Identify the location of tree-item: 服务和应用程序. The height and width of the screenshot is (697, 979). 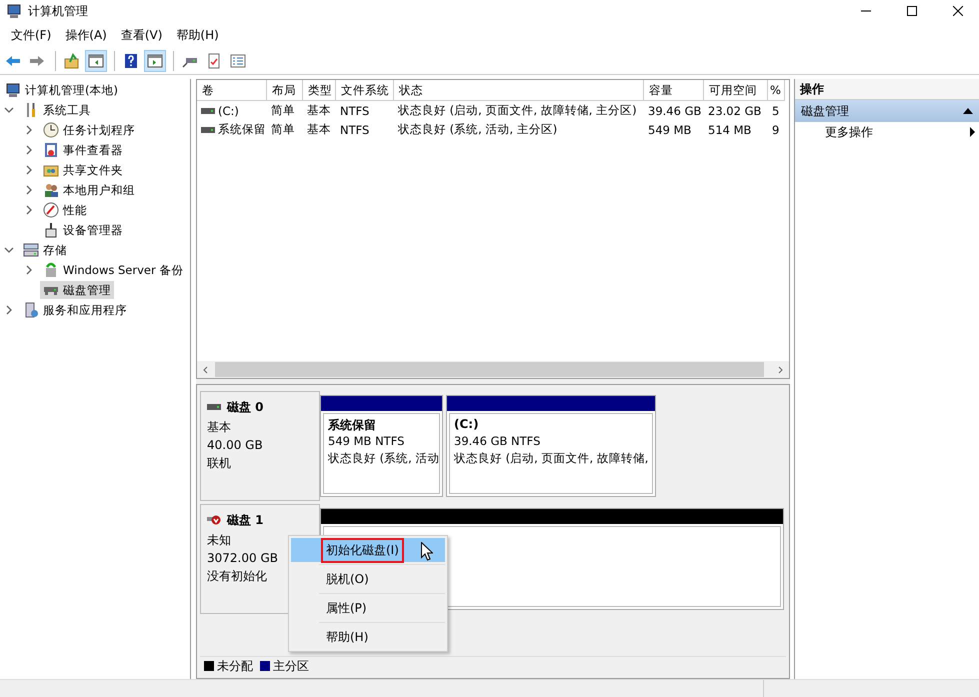
(75, 310).